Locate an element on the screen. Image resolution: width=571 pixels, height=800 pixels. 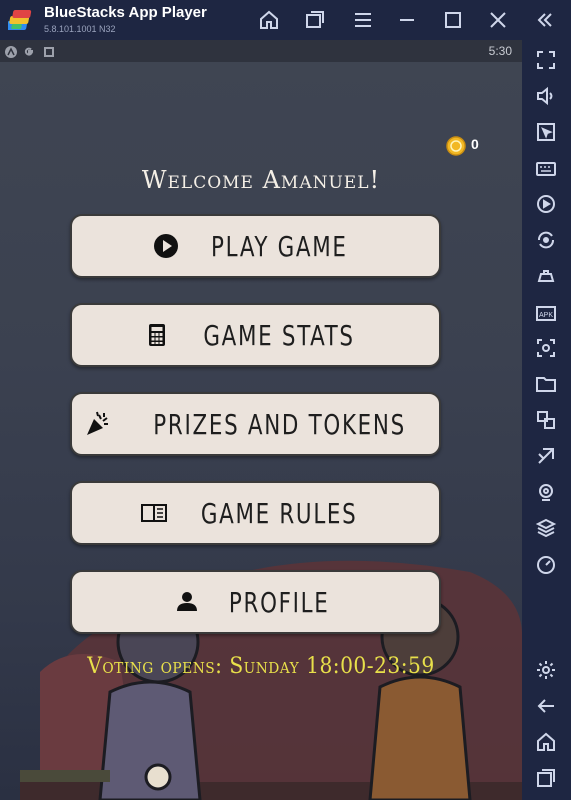
person-icon is located at coordinates (187, 602).